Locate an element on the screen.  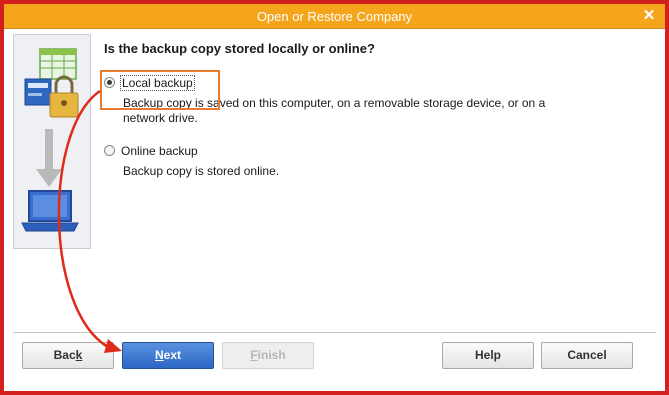
next-label-post: ext is located at coordinates (172, 355).